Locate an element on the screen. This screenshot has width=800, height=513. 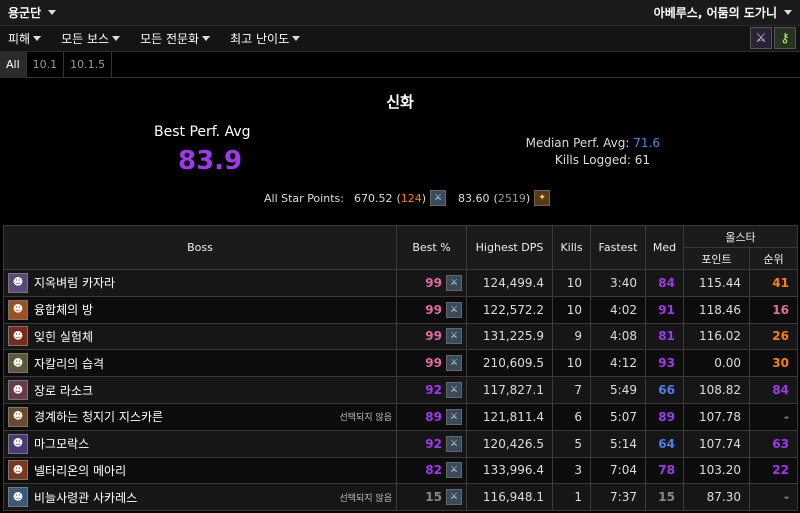
best-perf-value: 83.9 is located at coordinates (210, 161).